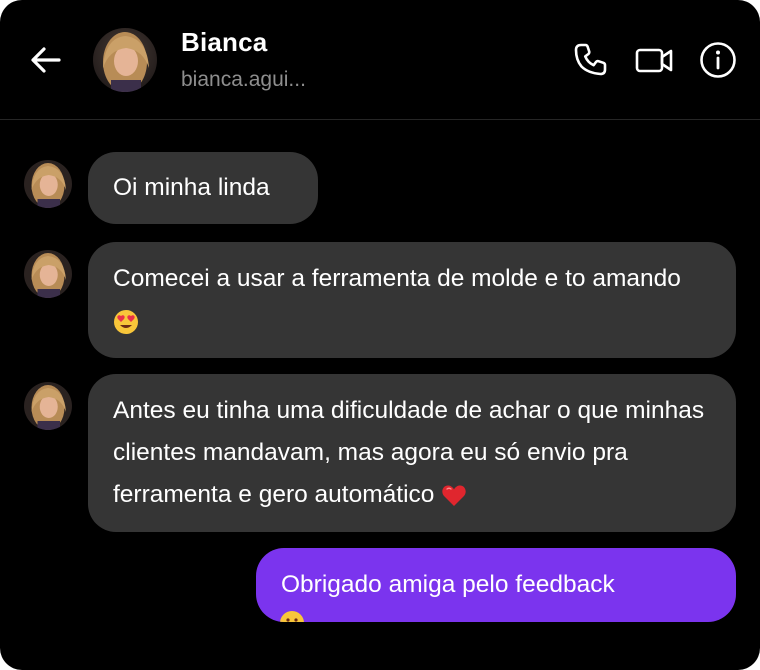  What do you see at coordinates (125, 60) in the screenshot?
I see `contact-avatar` at bounding box center [125, 60].